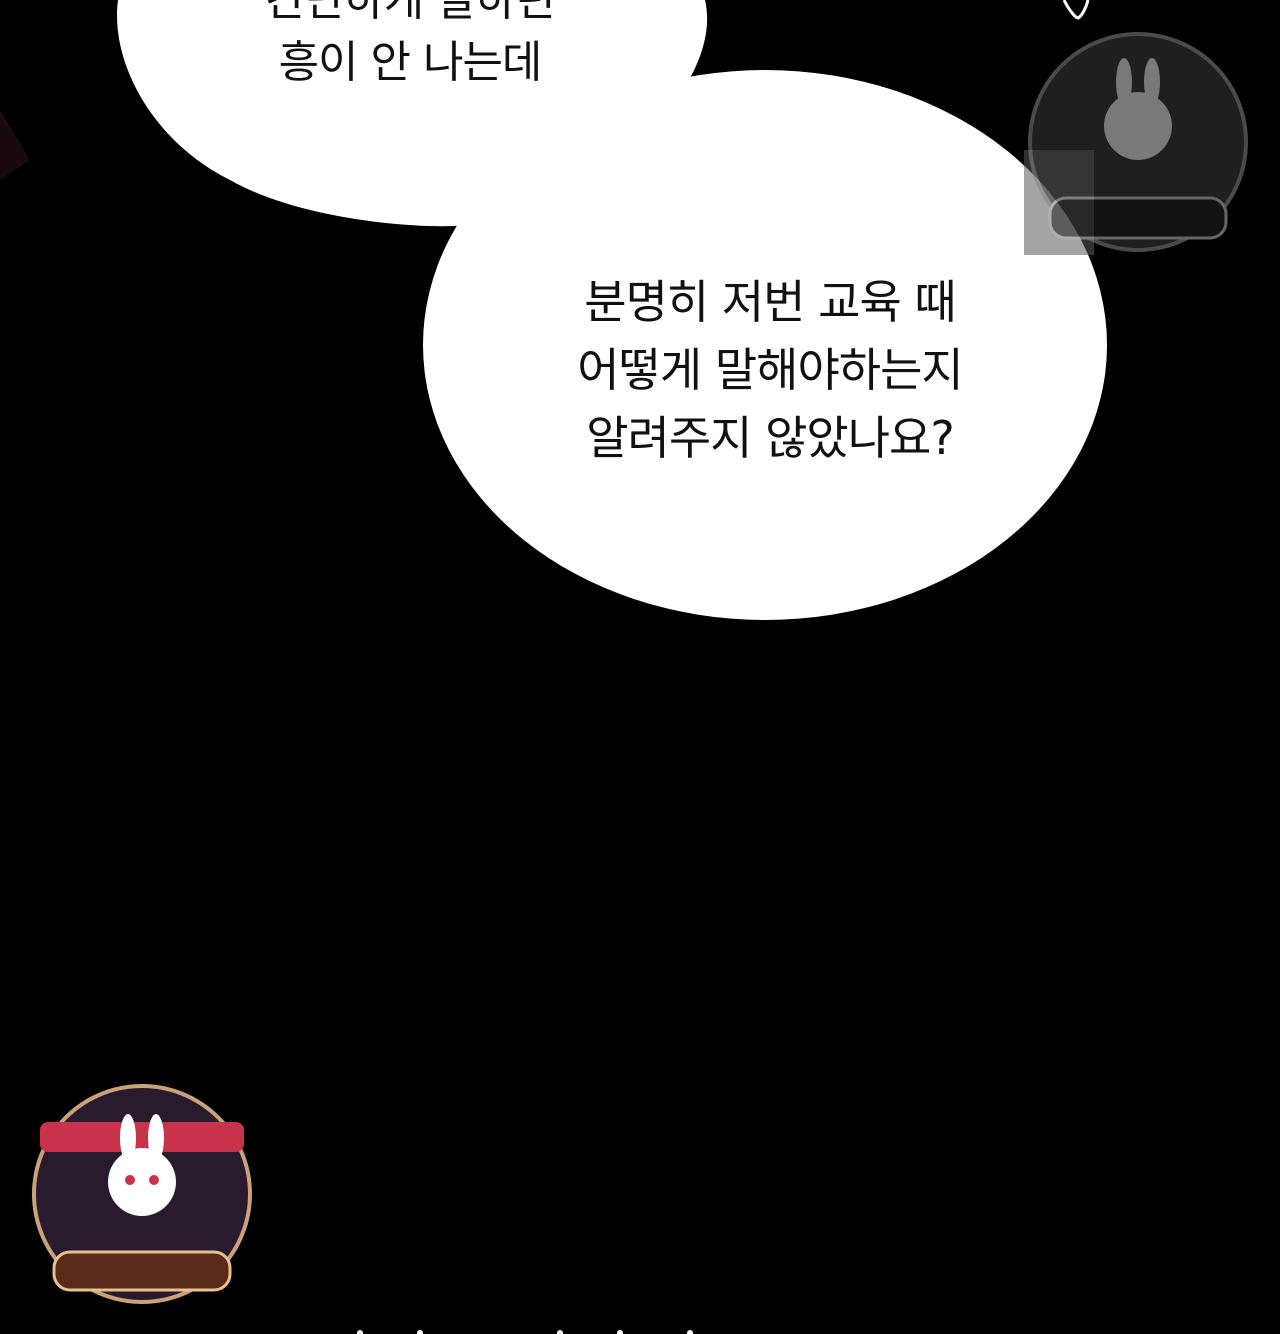  What do you see at coordinates (410, 44) in the screenshot?
I see `speech-text-top: 간단하게 말하던 흥이 안 나는데` at bounding box center [410, 44].